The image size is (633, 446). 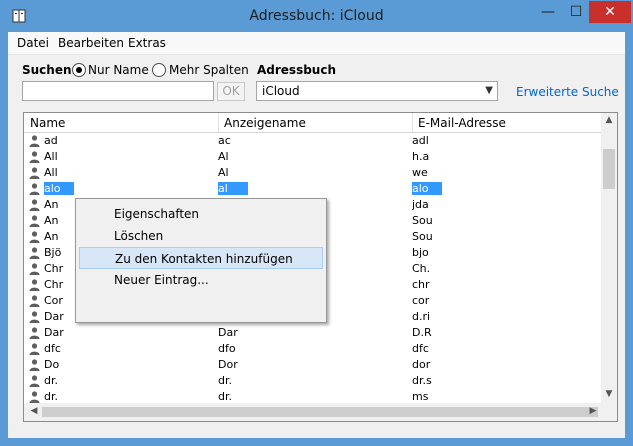 What do you see at coordinates (225, 396) in the screenshot?
I see `cell-display-name: dr.` at bounding box center [225, 396].